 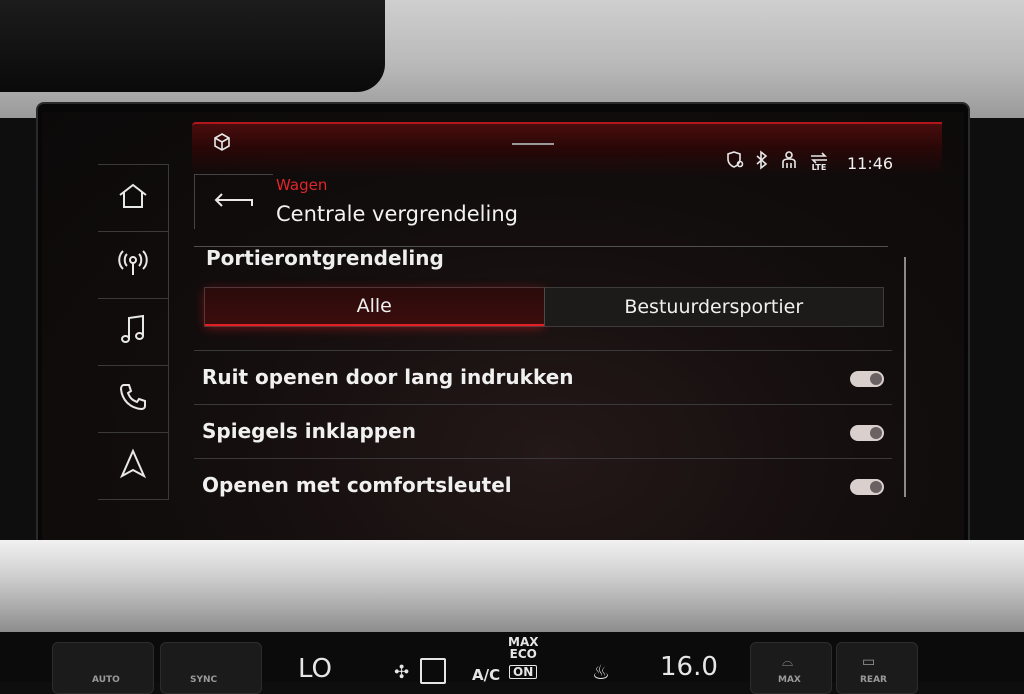 I want to click on home-icon, so click(x=133, y=198).